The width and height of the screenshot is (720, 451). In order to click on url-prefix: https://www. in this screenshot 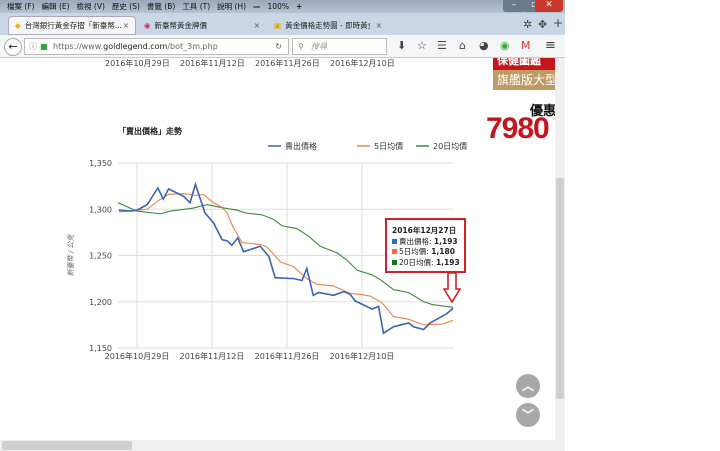, I will do `click(78, 46)`.